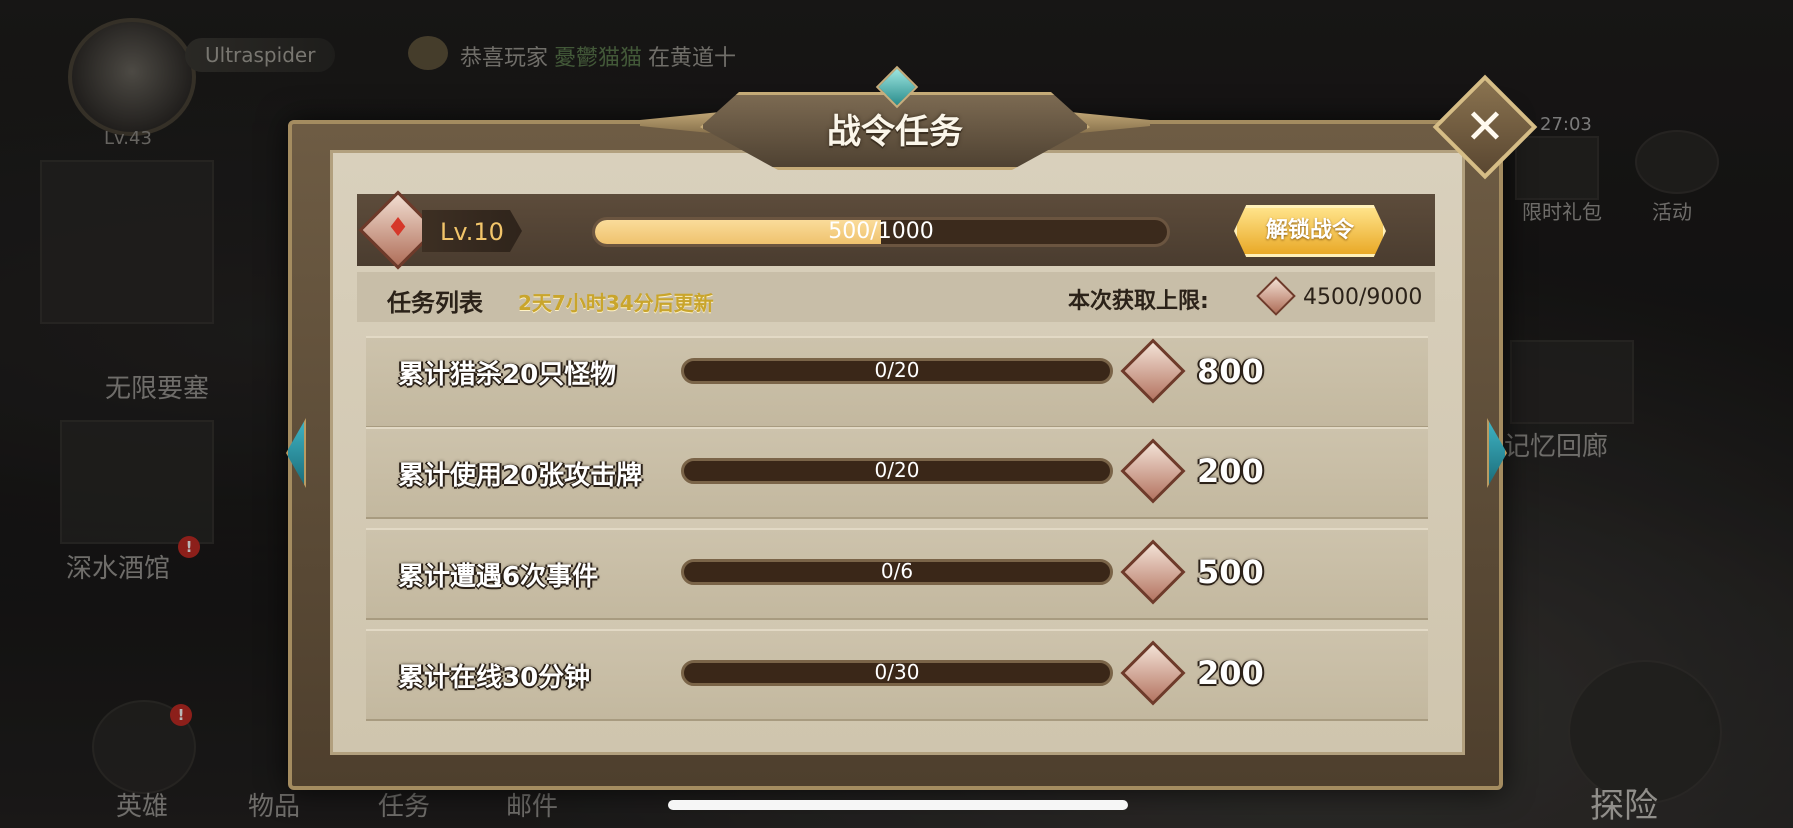 This screenshot has height=828, width=1793. I want to click on acquire-limit-label: 本次获取上限:, so click(1138, 301).